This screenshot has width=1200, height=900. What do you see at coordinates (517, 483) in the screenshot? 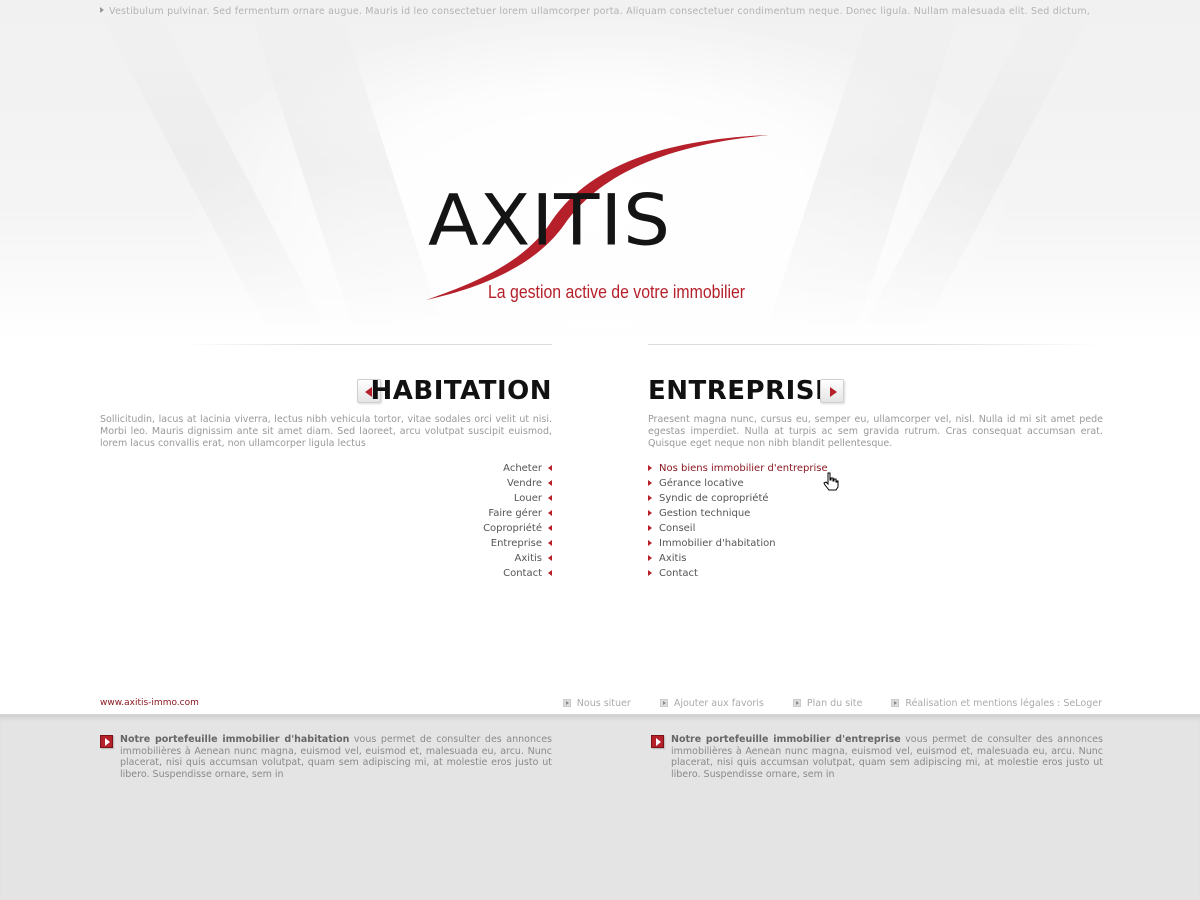
I see `habitation-menu-item: Vendre` at bounding box center [517, 483].